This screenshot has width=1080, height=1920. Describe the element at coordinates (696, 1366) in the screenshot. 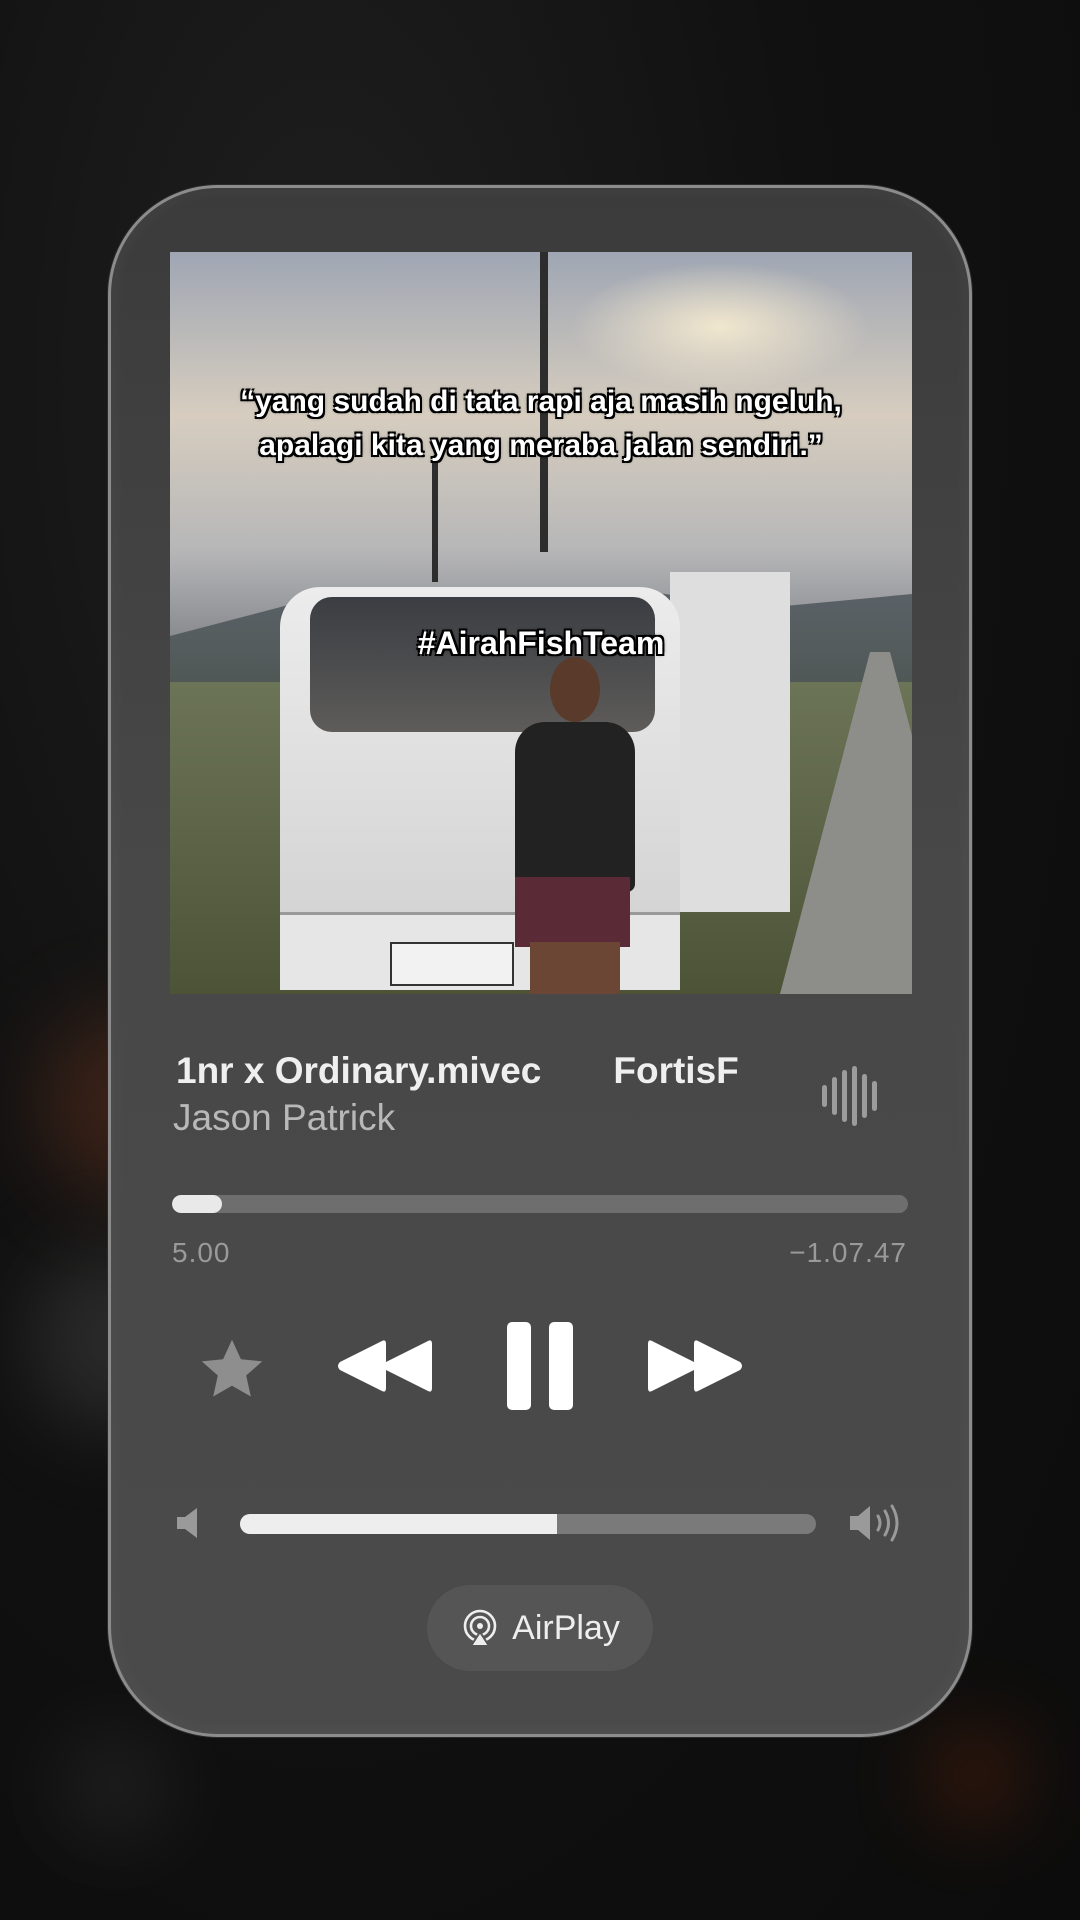

I see `fast-forward-icon` at that location.